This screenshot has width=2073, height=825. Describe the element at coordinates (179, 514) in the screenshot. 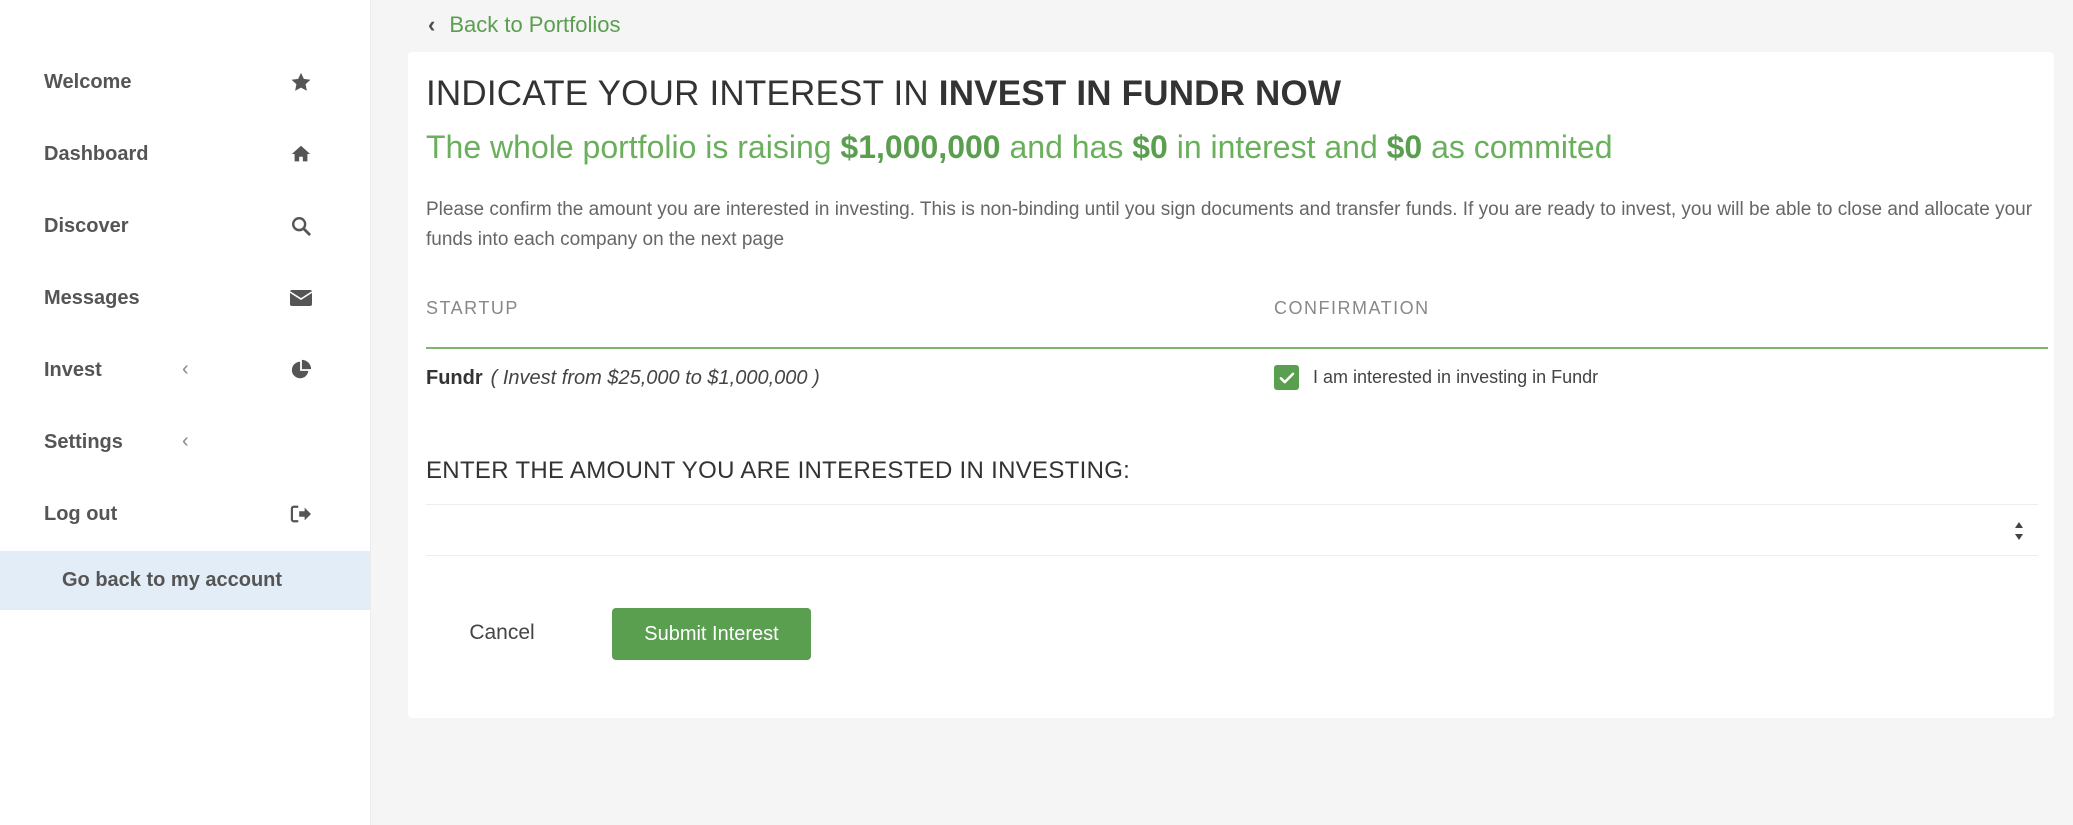

I see `sidebar-item-logout: Log out` at that location.